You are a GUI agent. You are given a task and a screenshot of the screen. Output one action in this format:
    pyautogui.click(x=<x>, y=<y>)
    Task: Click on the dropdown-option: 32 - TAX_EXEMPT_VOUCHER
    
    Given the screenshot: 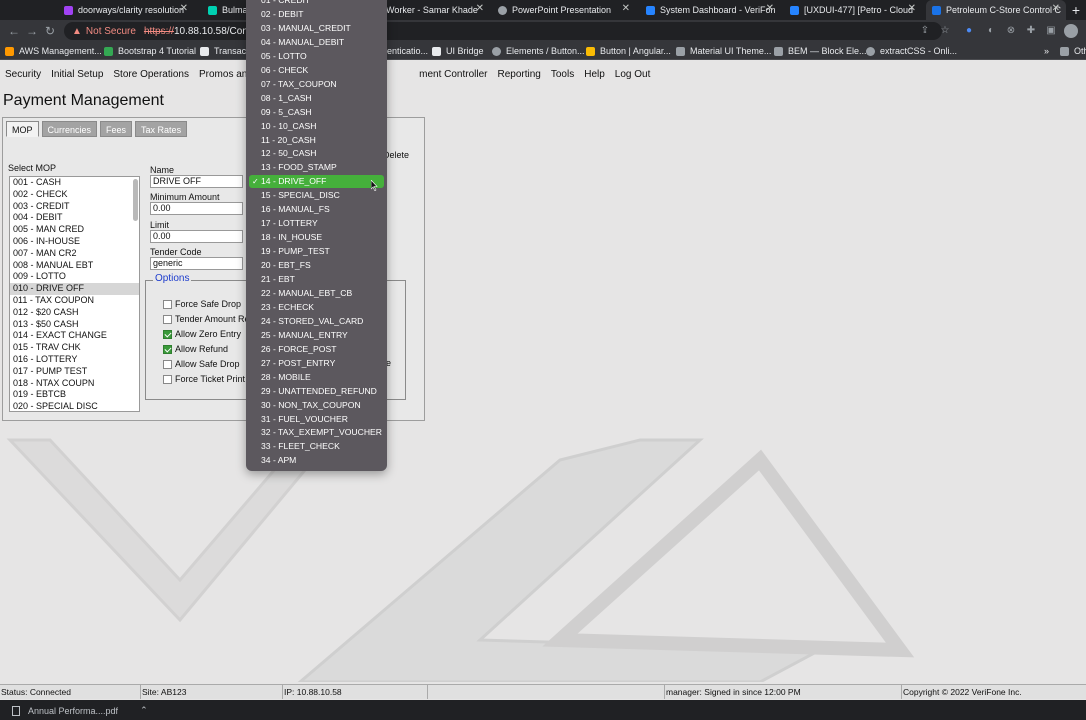 What is the action you would take?
    pyautogui.click(x=316, y=432)
    